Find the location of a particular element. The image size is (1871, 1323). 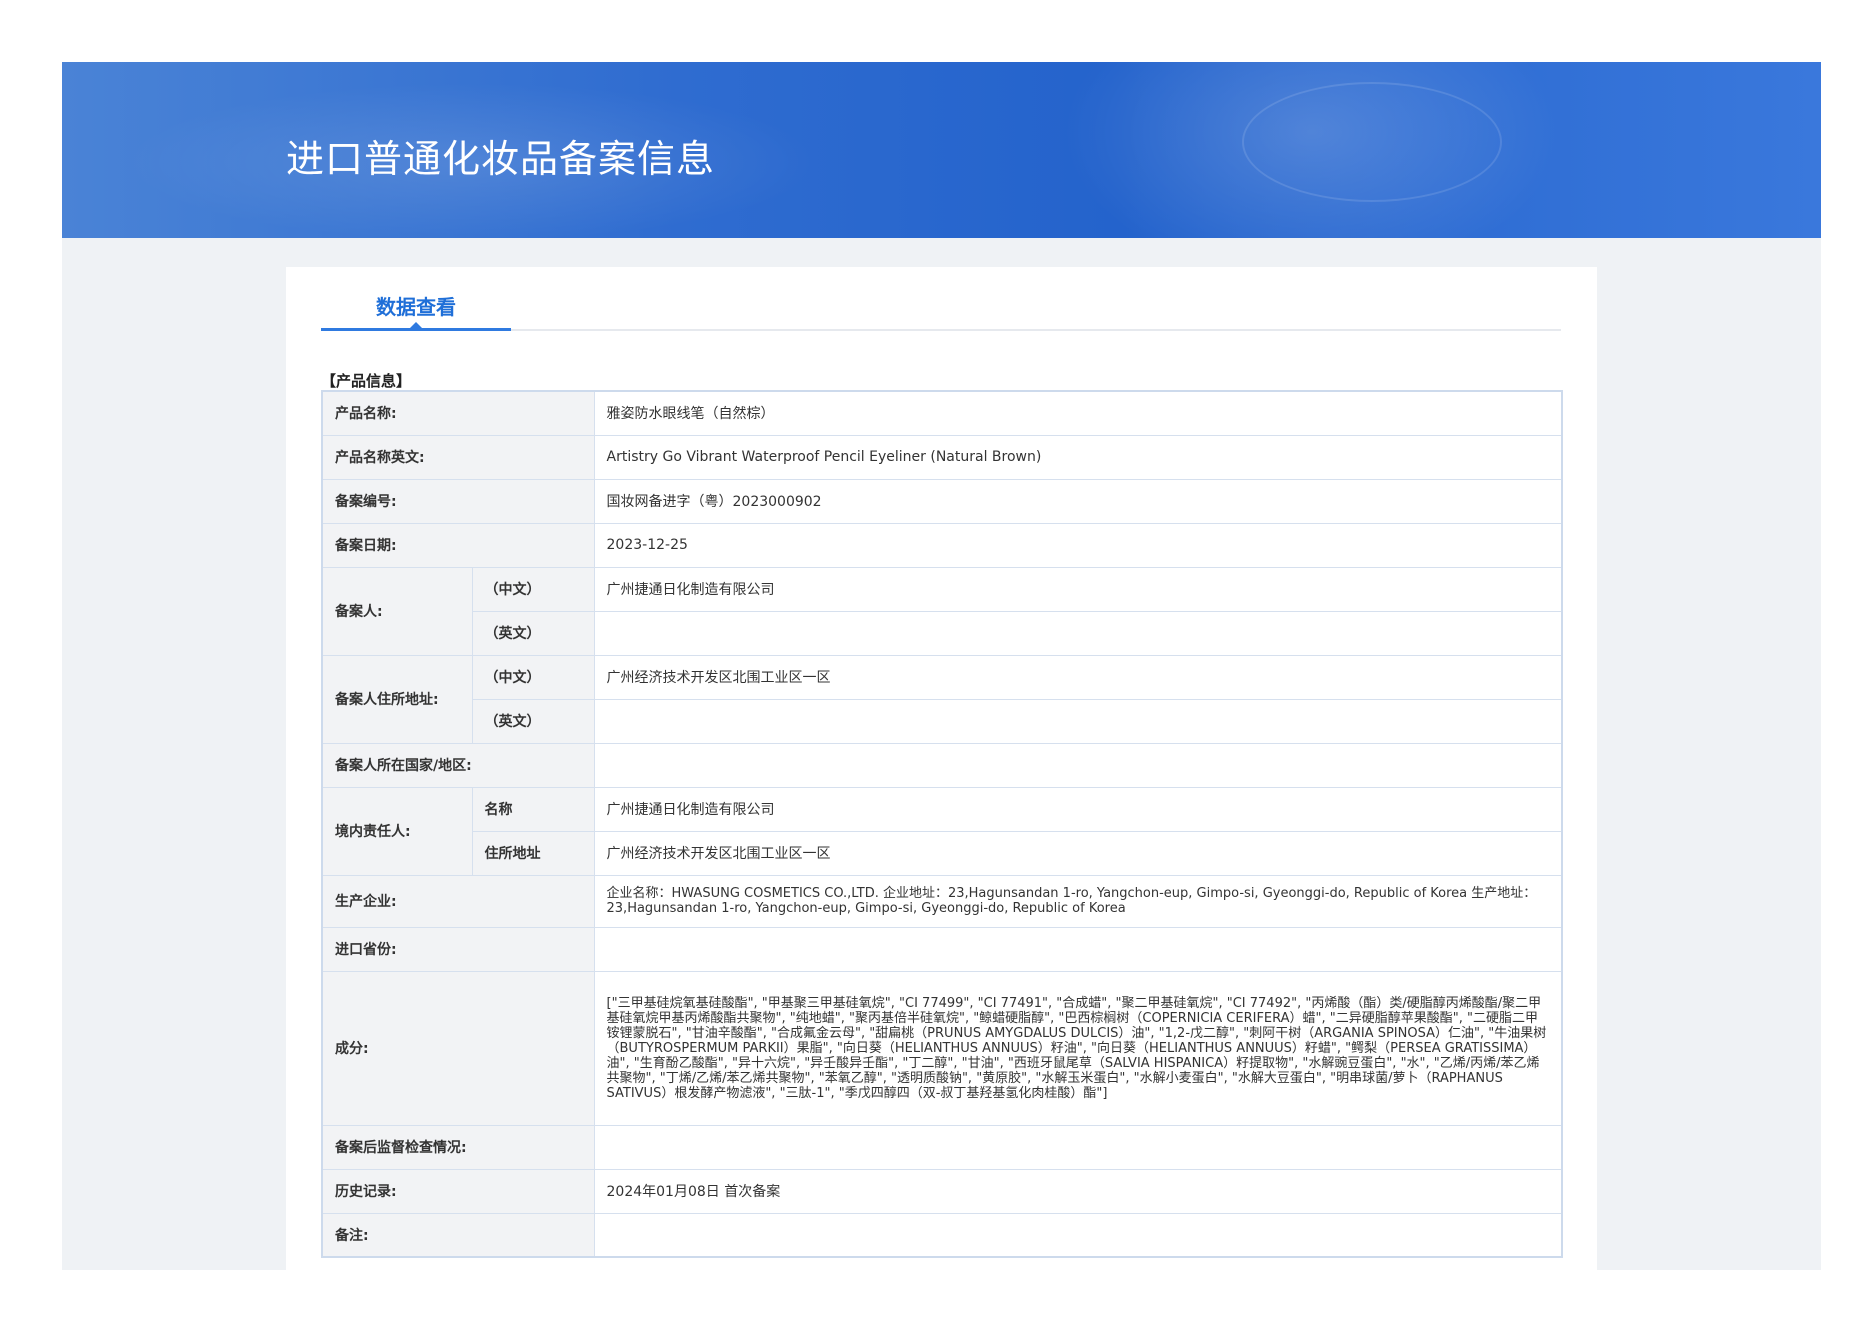

table-row: 备注: is located at coordinates (942, 1235).